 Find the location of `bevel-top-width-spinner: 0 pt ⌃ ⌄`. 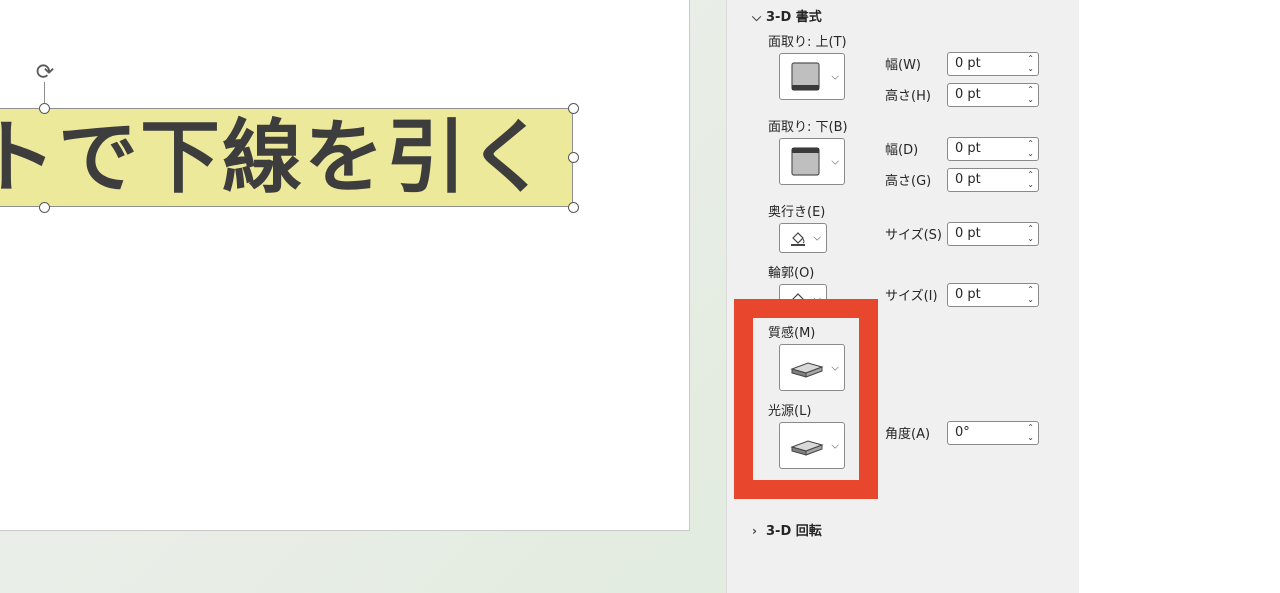

bevel-top-width-spinner: 0 pt ⌃ ⌄ is located at coordinates (993, 64).